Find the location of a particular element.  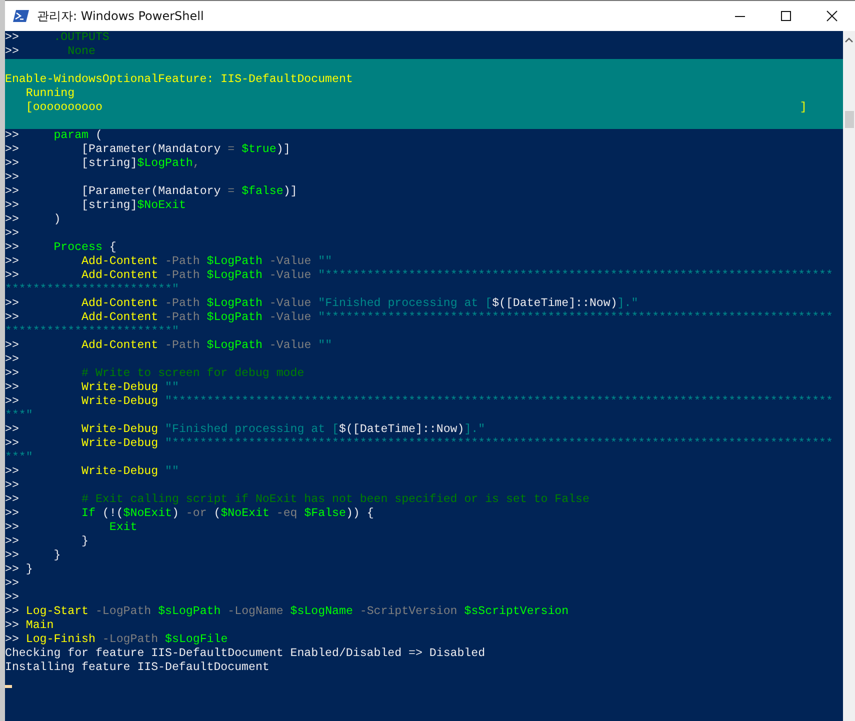

variable-text: $NoExit is located at coordinates (161, 206).